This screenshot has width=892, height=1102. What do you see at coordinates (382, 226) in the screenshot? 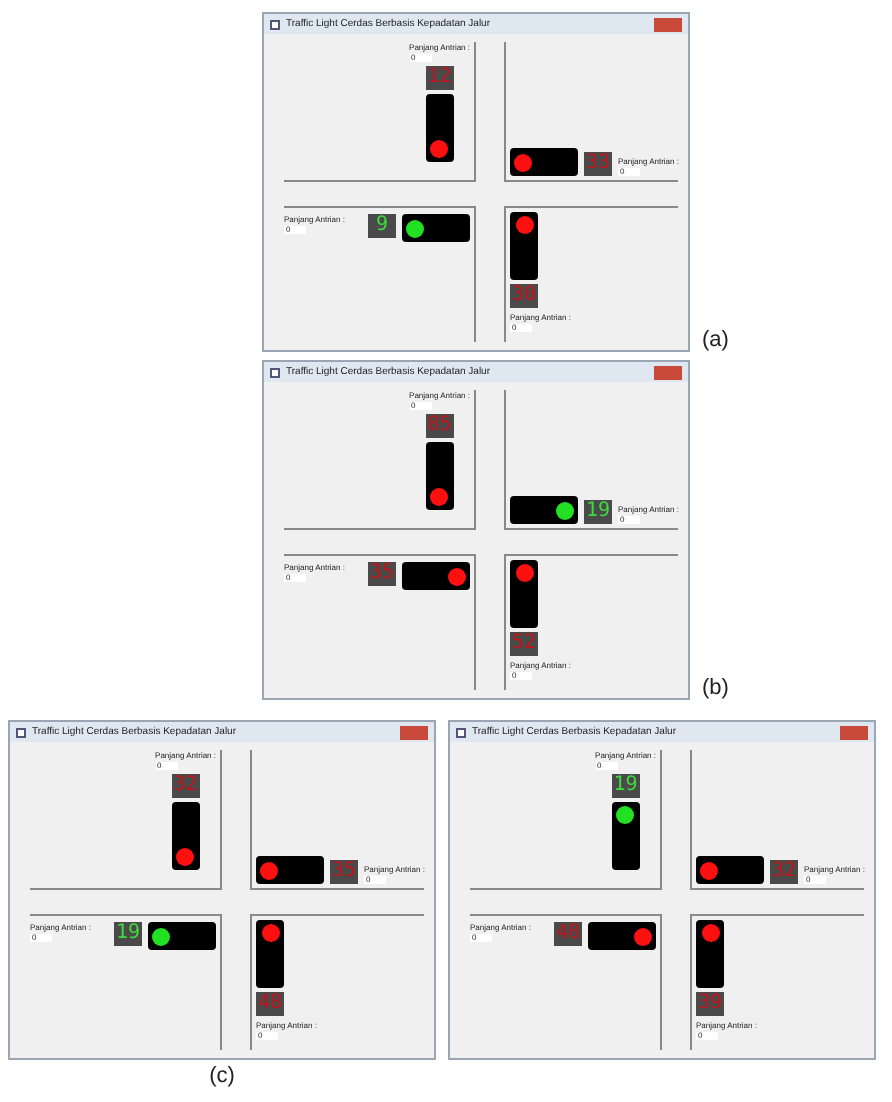
I see `countdown-display: 9` at bounding box center [382, 226].